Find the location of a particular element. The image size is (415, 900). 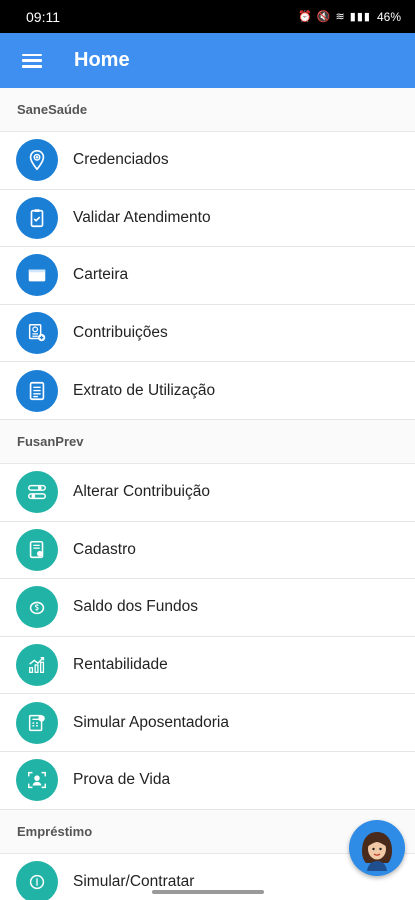

location-pin-icon is located at coordinates (37, 160).